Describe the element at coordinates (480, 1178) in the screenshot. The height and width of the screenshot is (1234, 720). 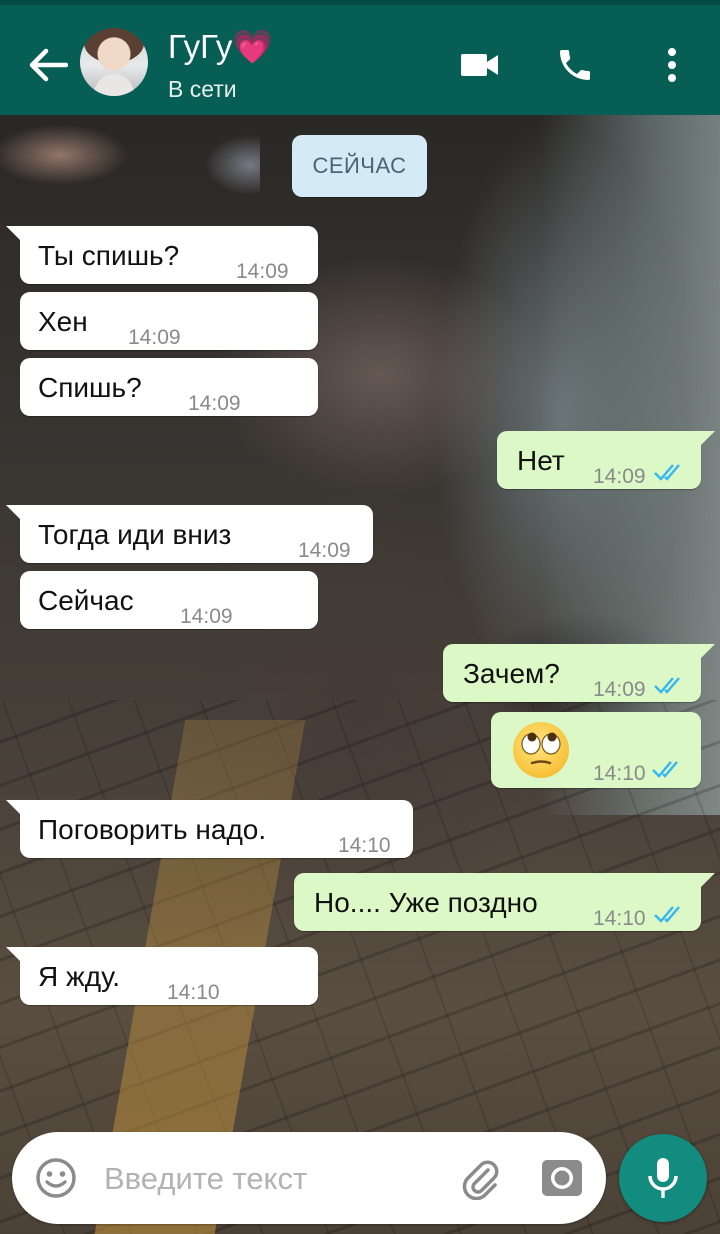
I see `attach-icon` at that location.